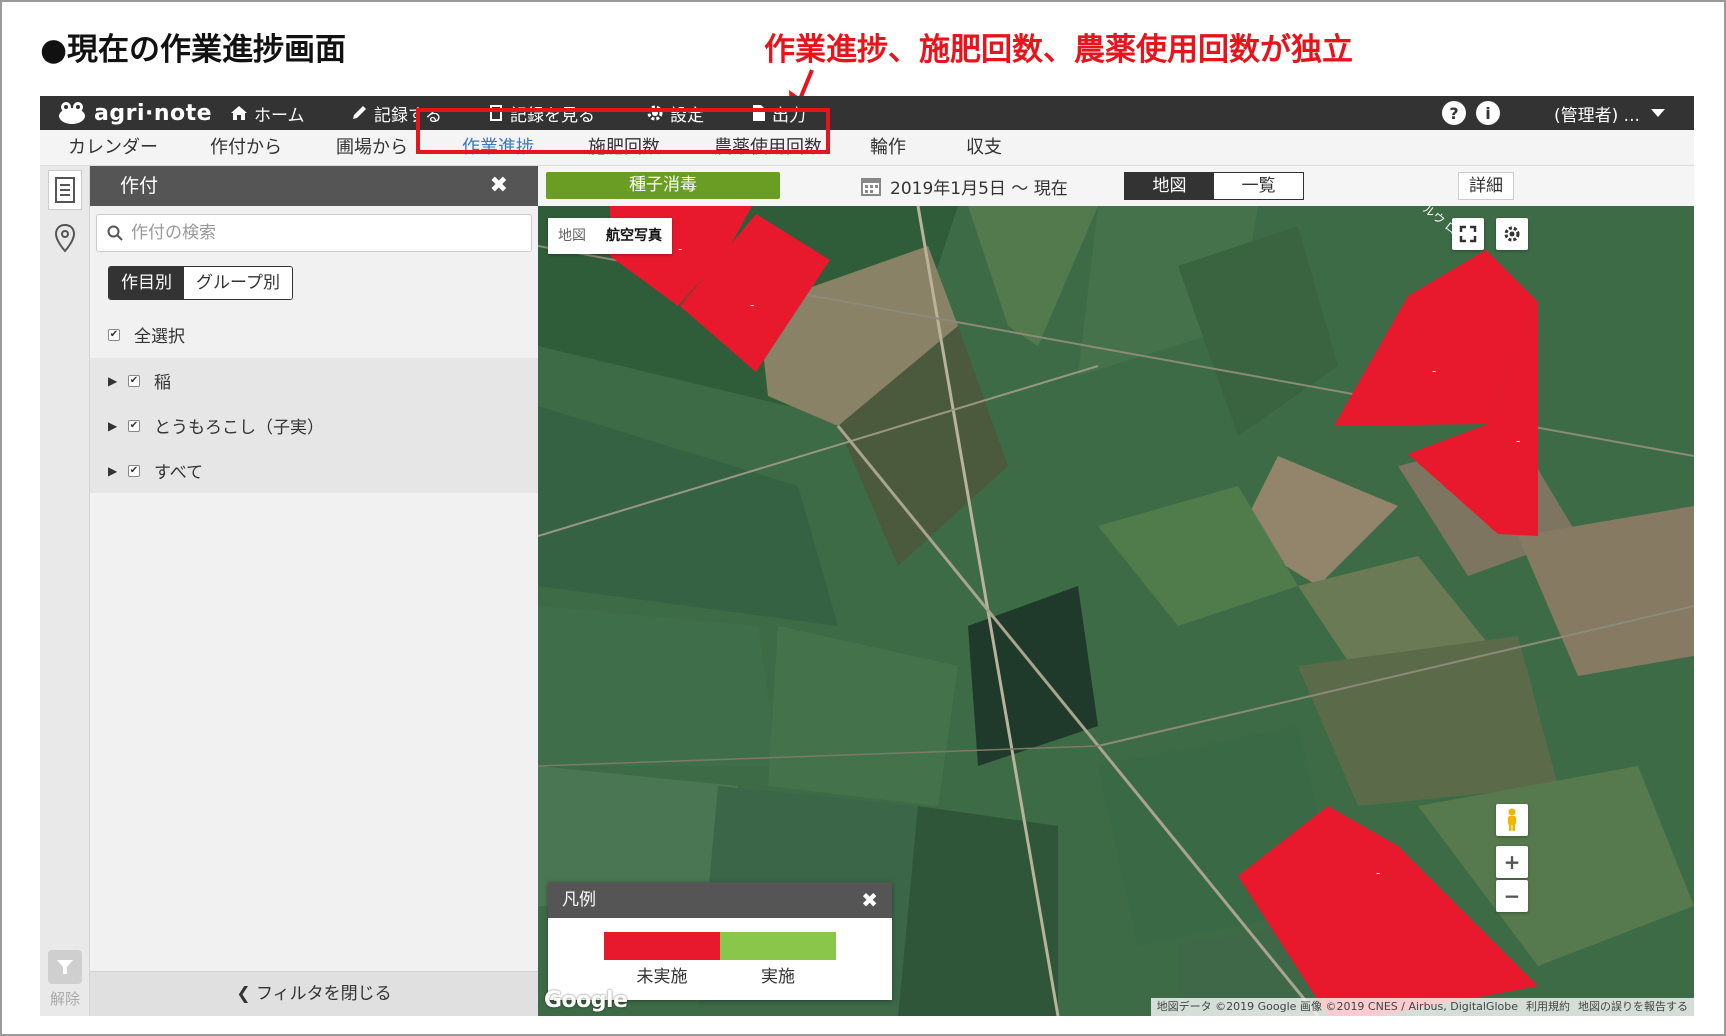  Describe the element at coordinates (662, 946) in the screenshot. I see `legend-swatch-not-done` at that location.